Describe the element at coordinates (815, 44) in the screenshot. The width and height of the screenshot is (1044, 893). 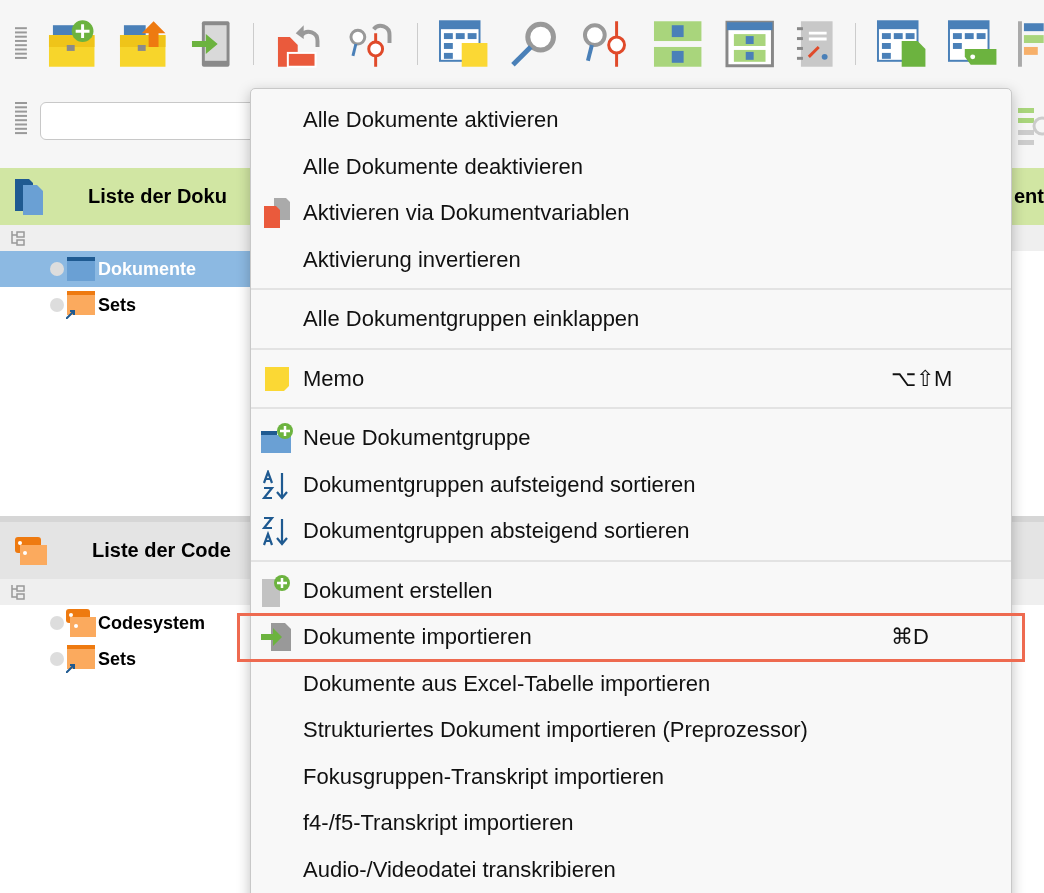
I see `notebook-icon` at that location.